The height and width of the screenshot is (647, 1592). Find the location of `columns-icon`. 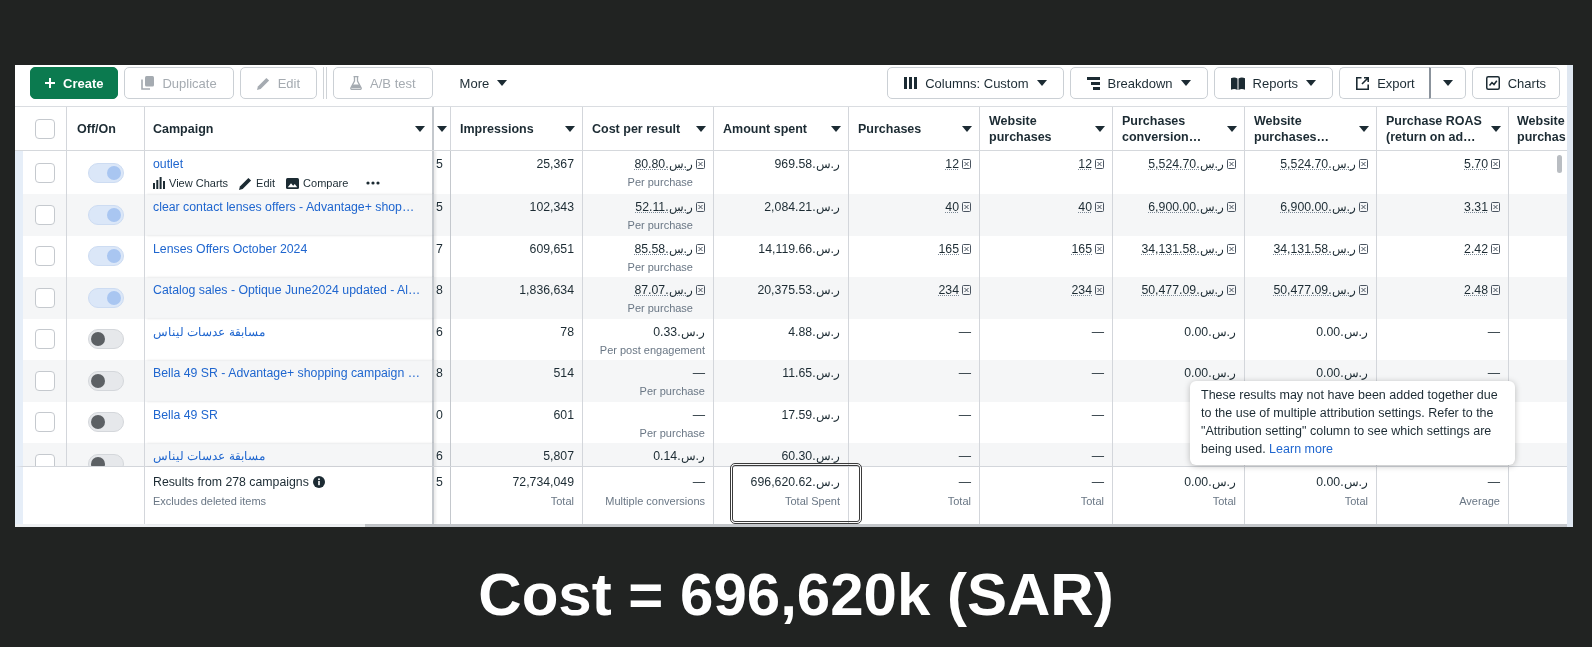

columns-icon is located at coordinates (911, 83).